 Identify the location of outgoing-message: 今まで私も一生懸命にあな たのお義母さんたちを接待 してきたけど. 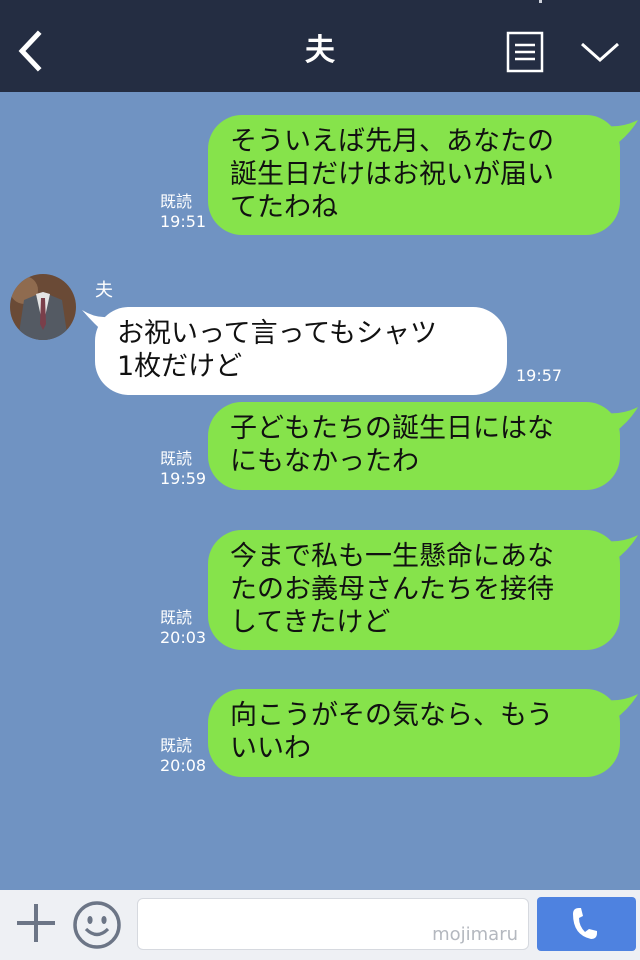
(414, 590).